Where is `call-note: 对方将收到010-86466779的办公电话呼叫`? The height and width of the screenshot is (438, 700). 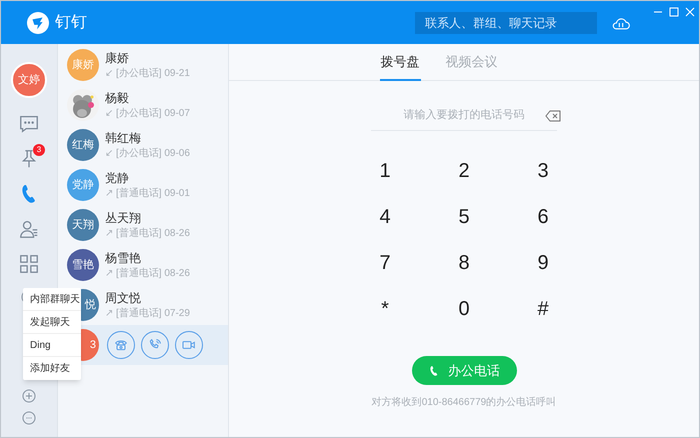 call-note: 对方将收到010-86466779的办公电话呼叫 is located at coordinates (464, 403).